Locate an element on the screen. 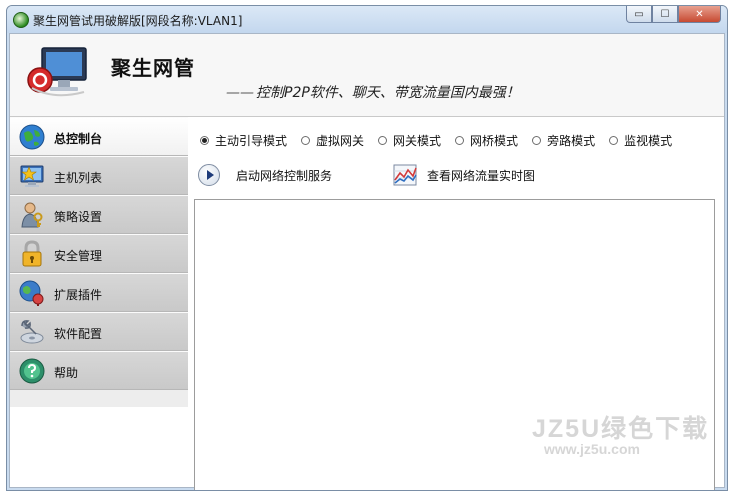  close-icon: ✕ is located at coordinates (699, 14).